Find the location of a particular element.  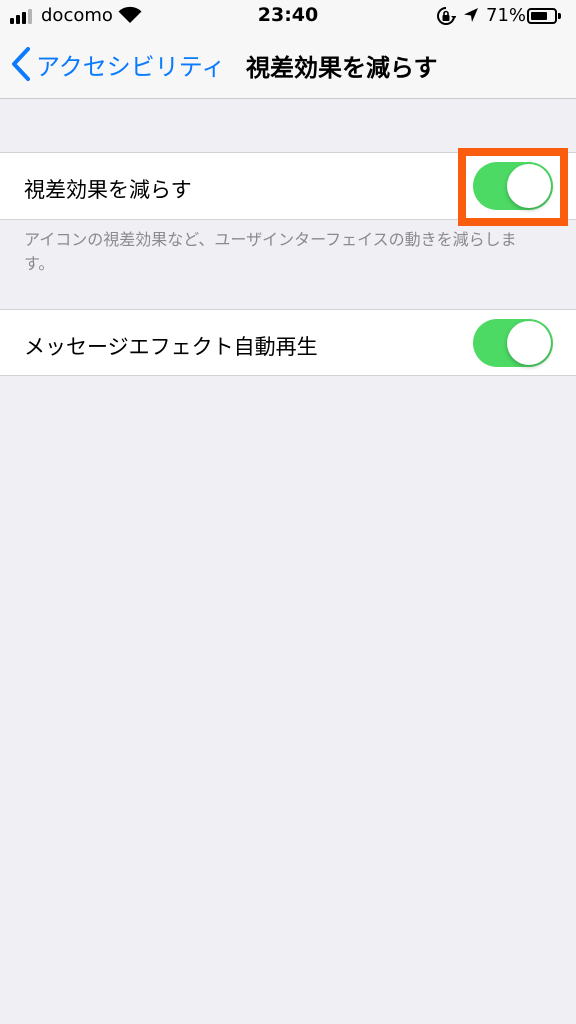

rotation-lock-icon is located at coordinates (446, 16).